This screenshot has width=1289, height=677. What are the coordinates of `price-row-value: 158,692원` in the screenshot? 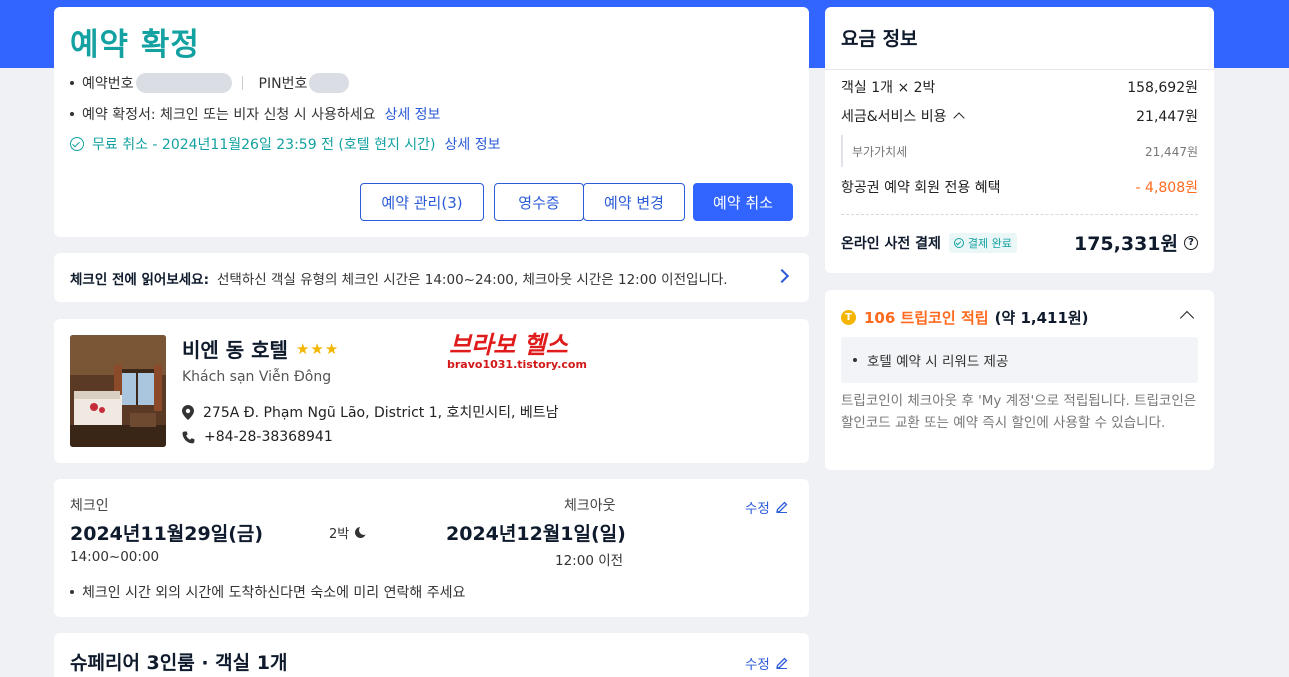 It's located at (1162, 88).